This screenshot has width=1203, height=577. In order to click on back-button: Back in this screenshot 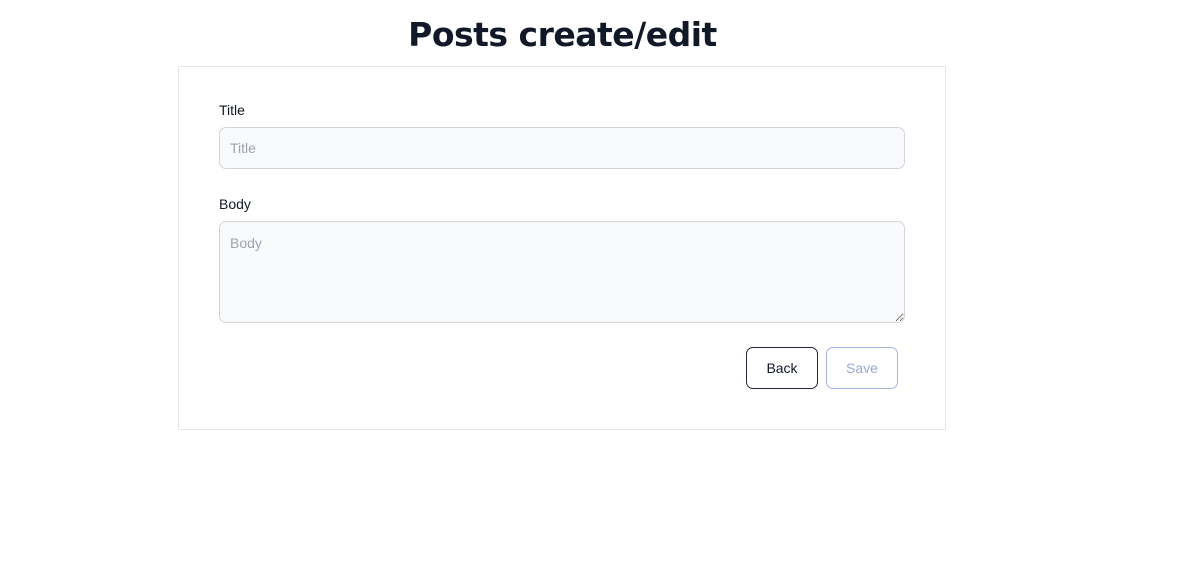, I will do `click(782, 368)`.